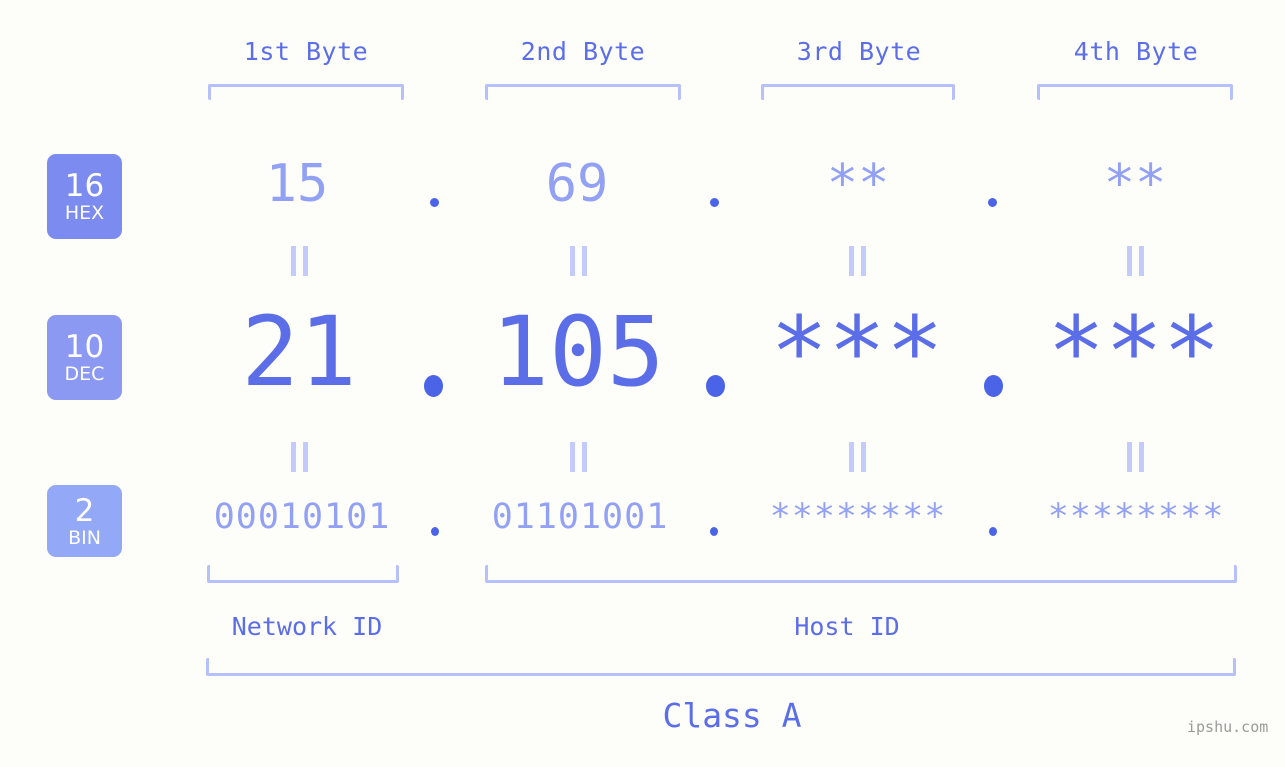  What do you see at coordinates (303, 574) in the screenshot?
I see `network-id-bracket` at bounding box center [303, 574].